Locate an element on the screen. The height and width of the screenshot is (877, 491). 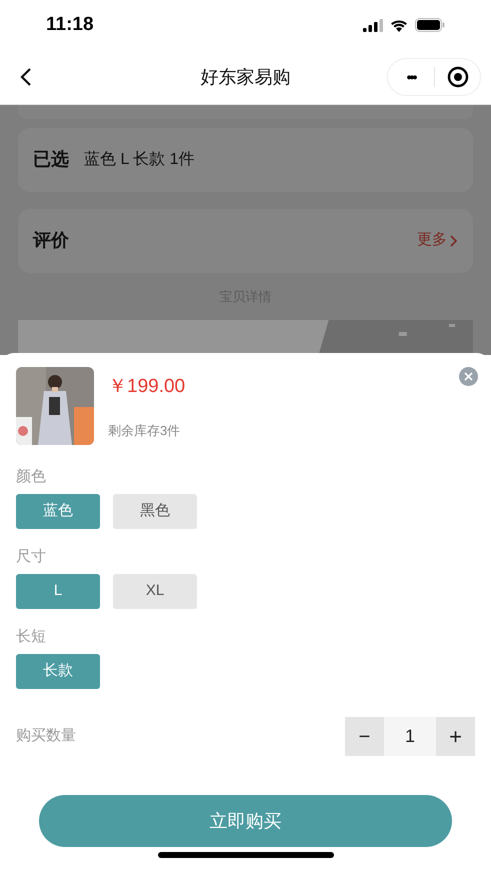
chevron-icon is located at coordinates (454, 240).